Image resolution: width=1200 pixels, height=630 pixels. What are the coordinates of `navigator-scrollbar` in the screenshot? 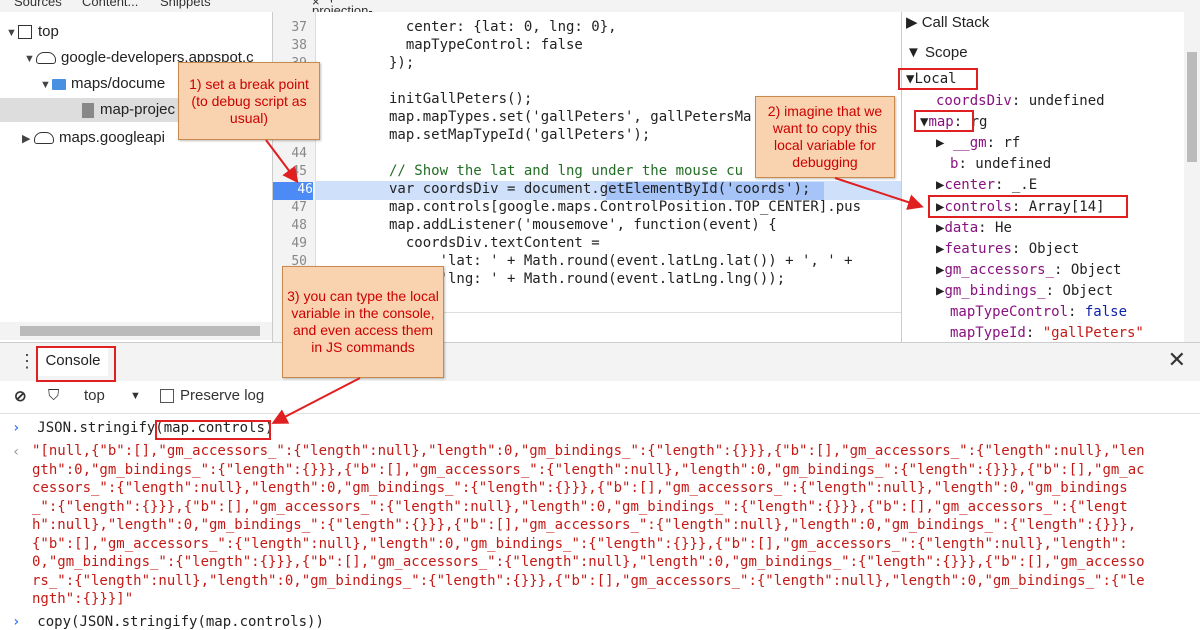 It's located at (136, 331).